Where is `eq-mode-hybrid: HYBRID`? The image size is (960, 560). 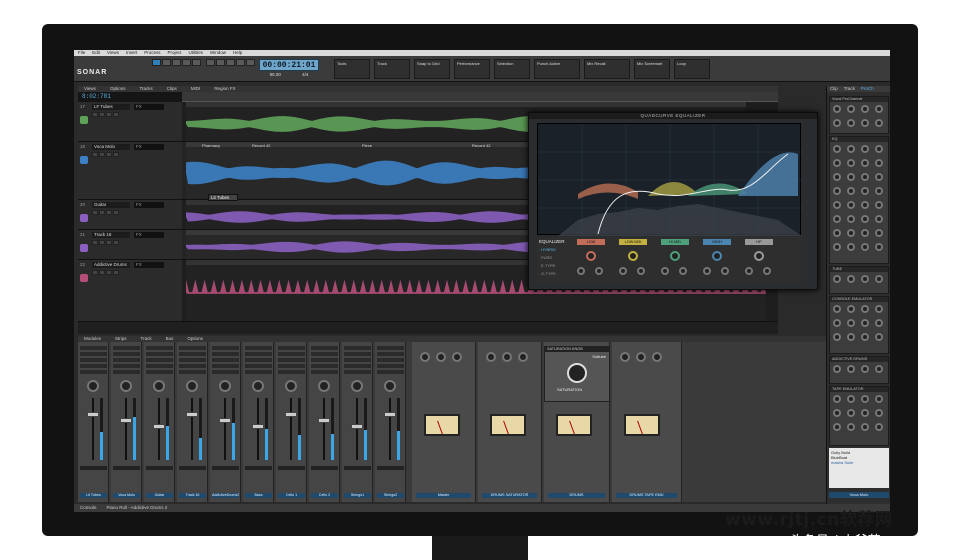 eq-mode-hybrid: HYBRID is located at coordinates (548, 251).